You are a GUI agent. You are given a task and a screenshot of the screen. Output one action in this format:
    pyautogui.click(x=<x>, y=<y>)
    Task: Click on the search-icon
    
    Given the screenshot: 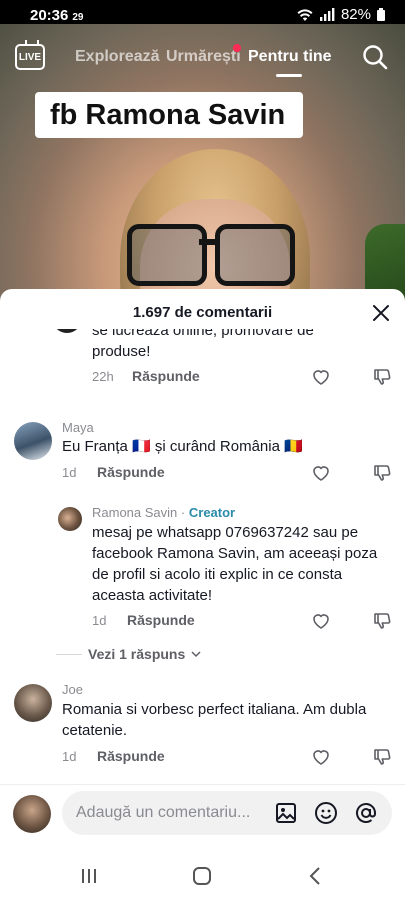 What is the action you would take?
    pyautogui.click(x=375, y=57)
    